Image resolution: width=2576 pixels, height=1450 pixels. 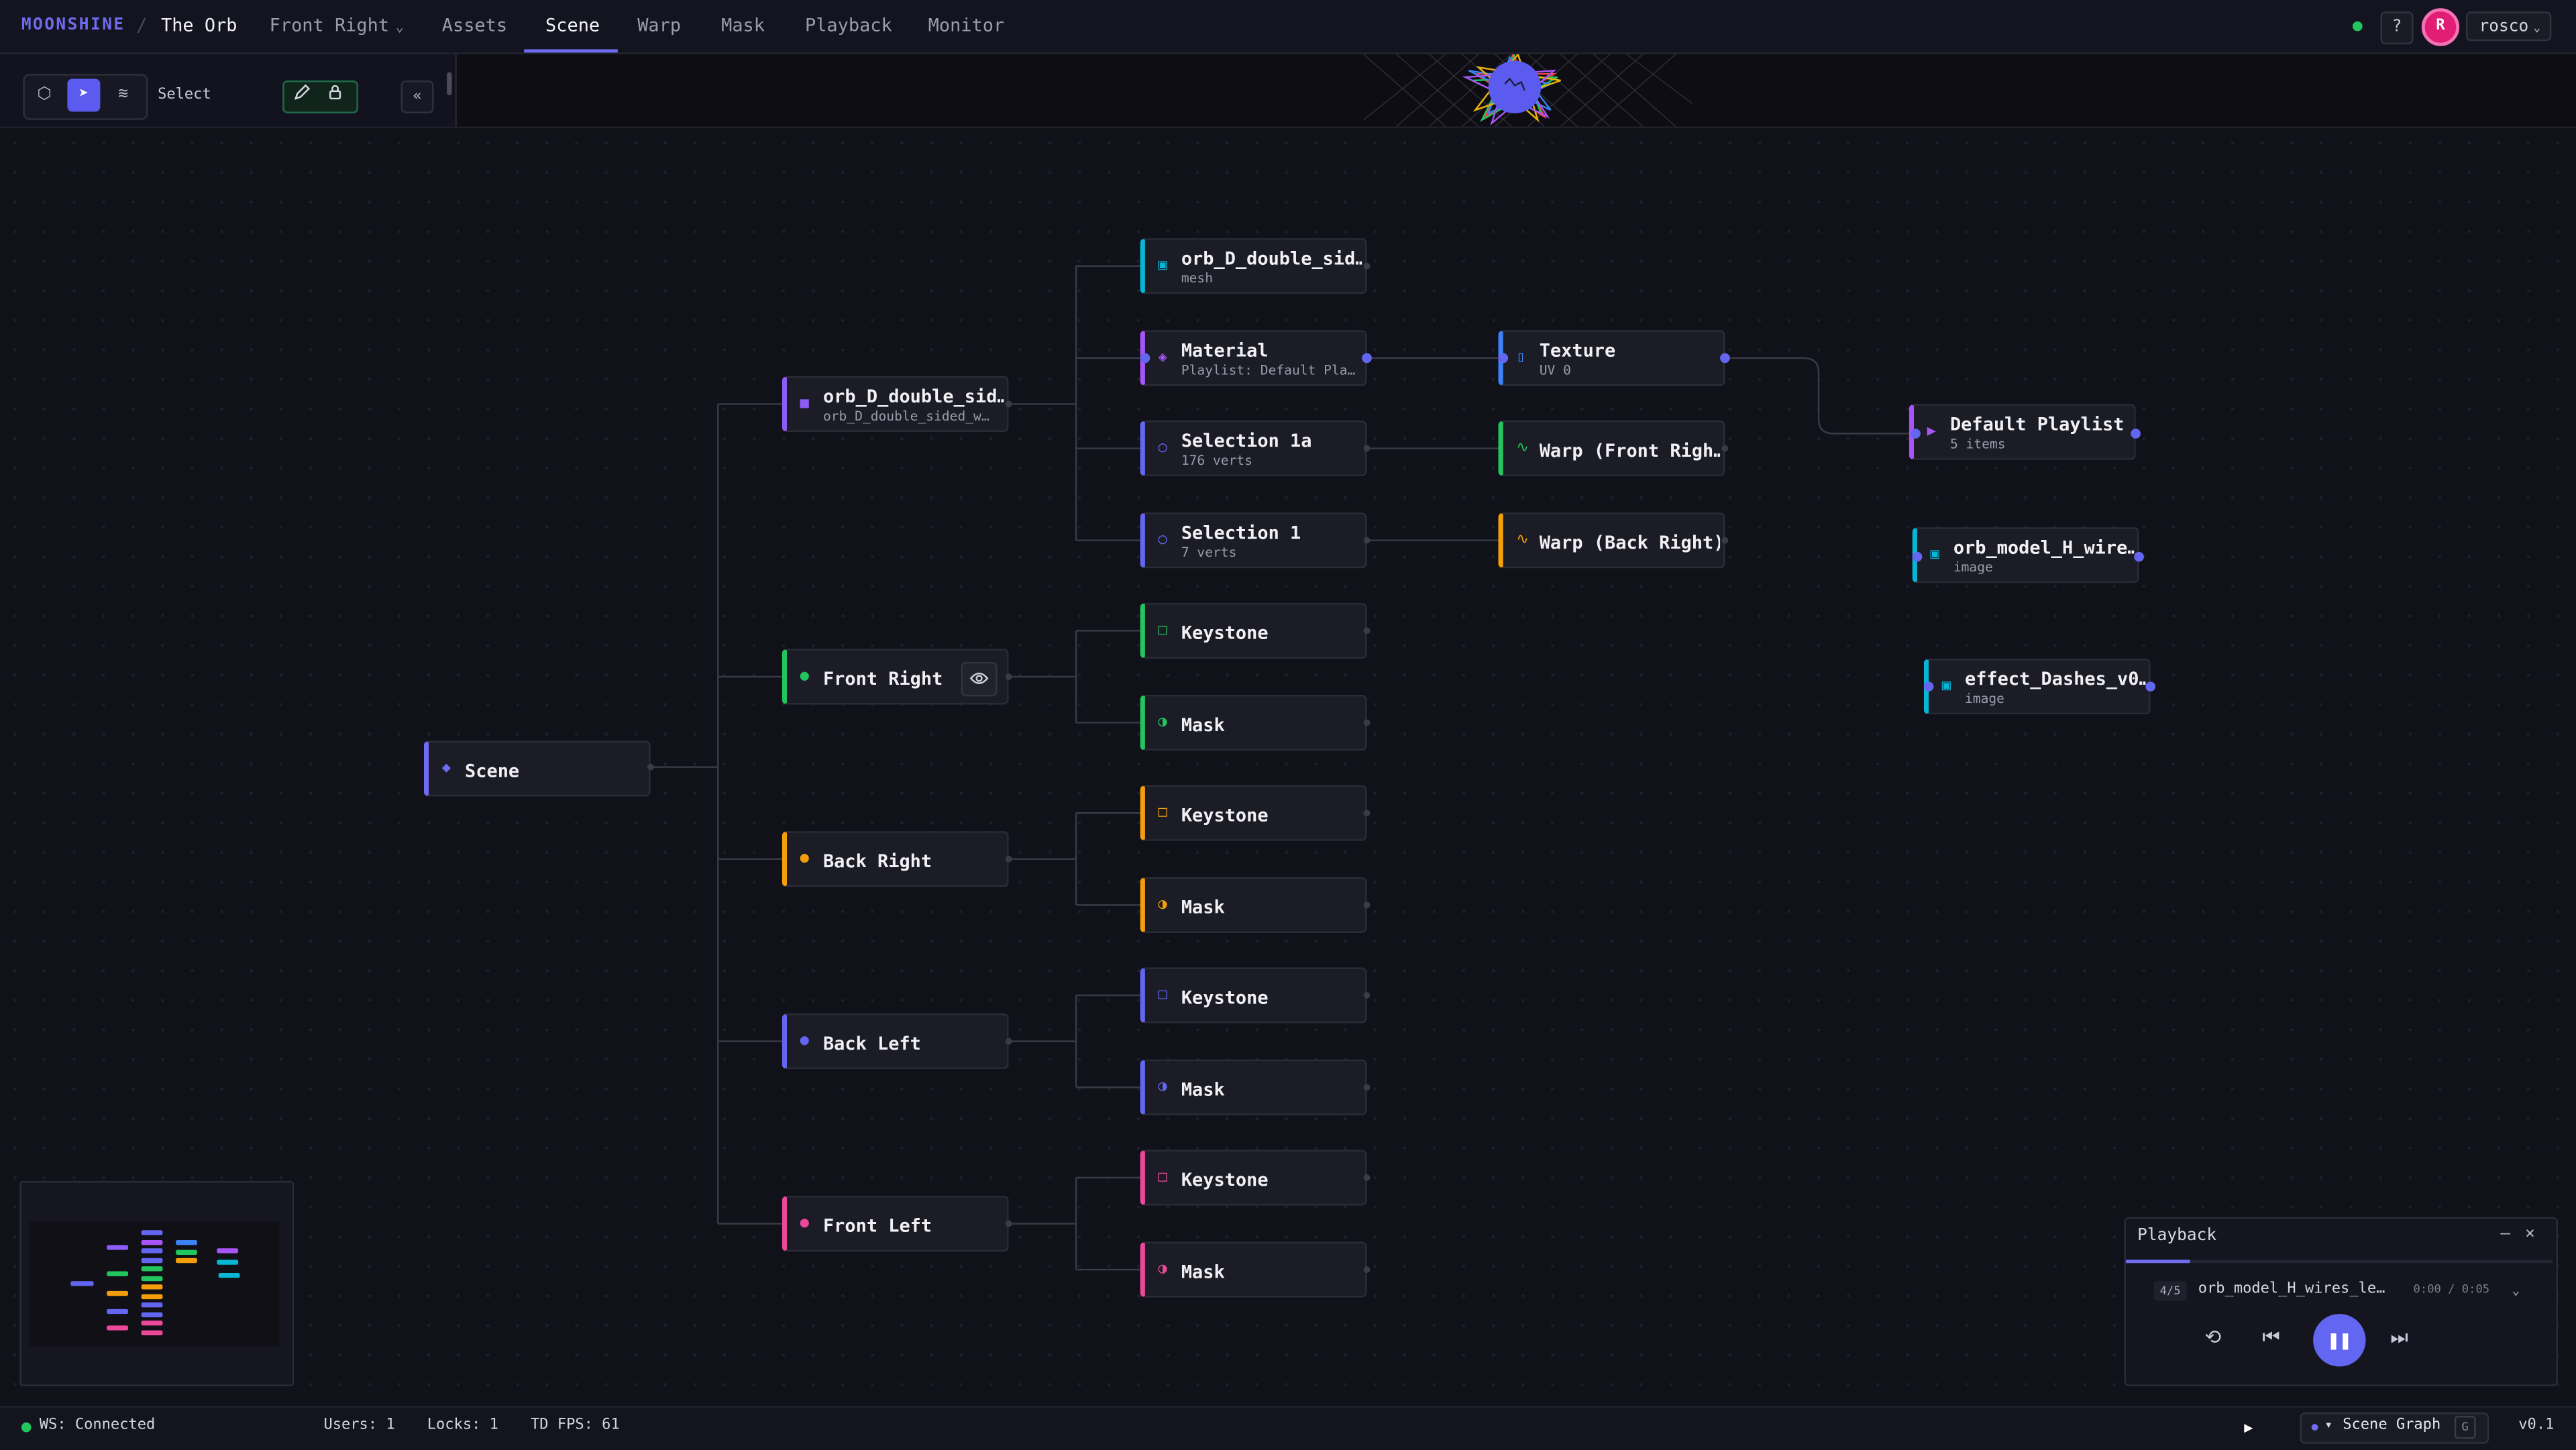 What do you see at coordinates (2516, 1290) in the screenshot?
I see `chevron-down-icon: ⌄` at bounding box center [2516, 1290].